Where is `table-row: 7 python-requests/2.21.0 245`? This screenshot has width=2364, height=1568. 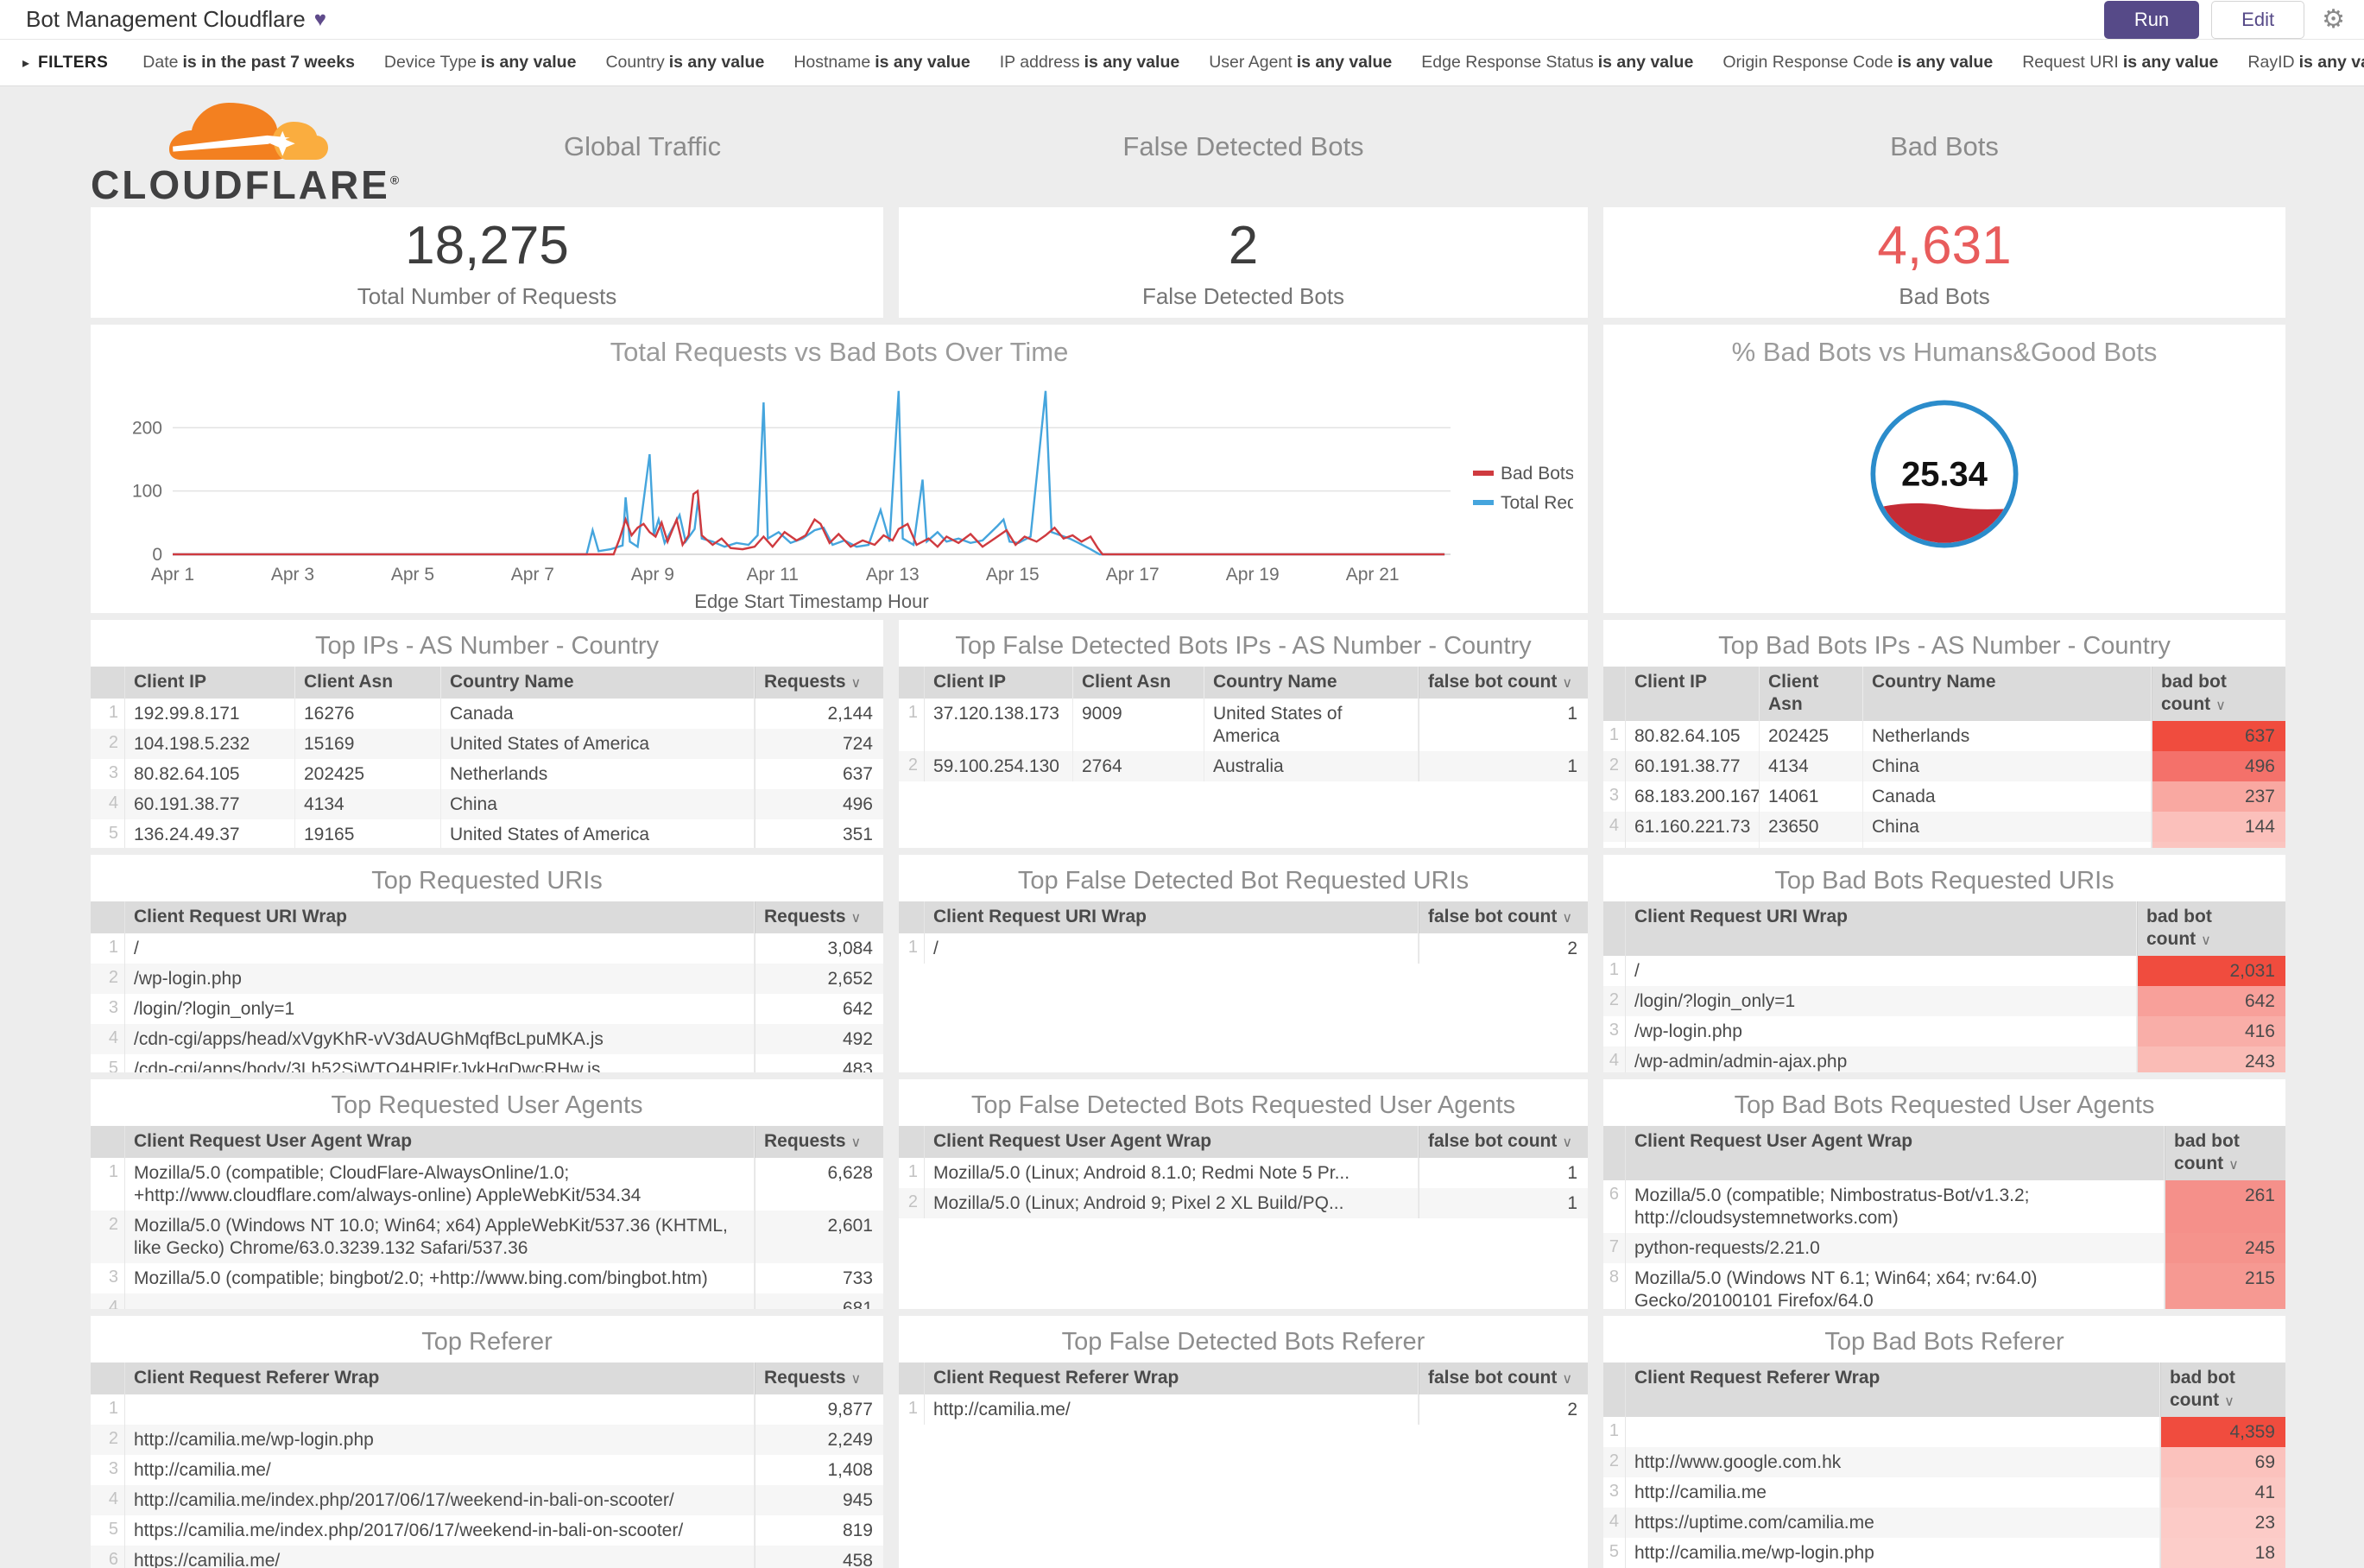 table-row: 7 python-requests/2.21.0 245 is located at coordinates (1944, 1248).